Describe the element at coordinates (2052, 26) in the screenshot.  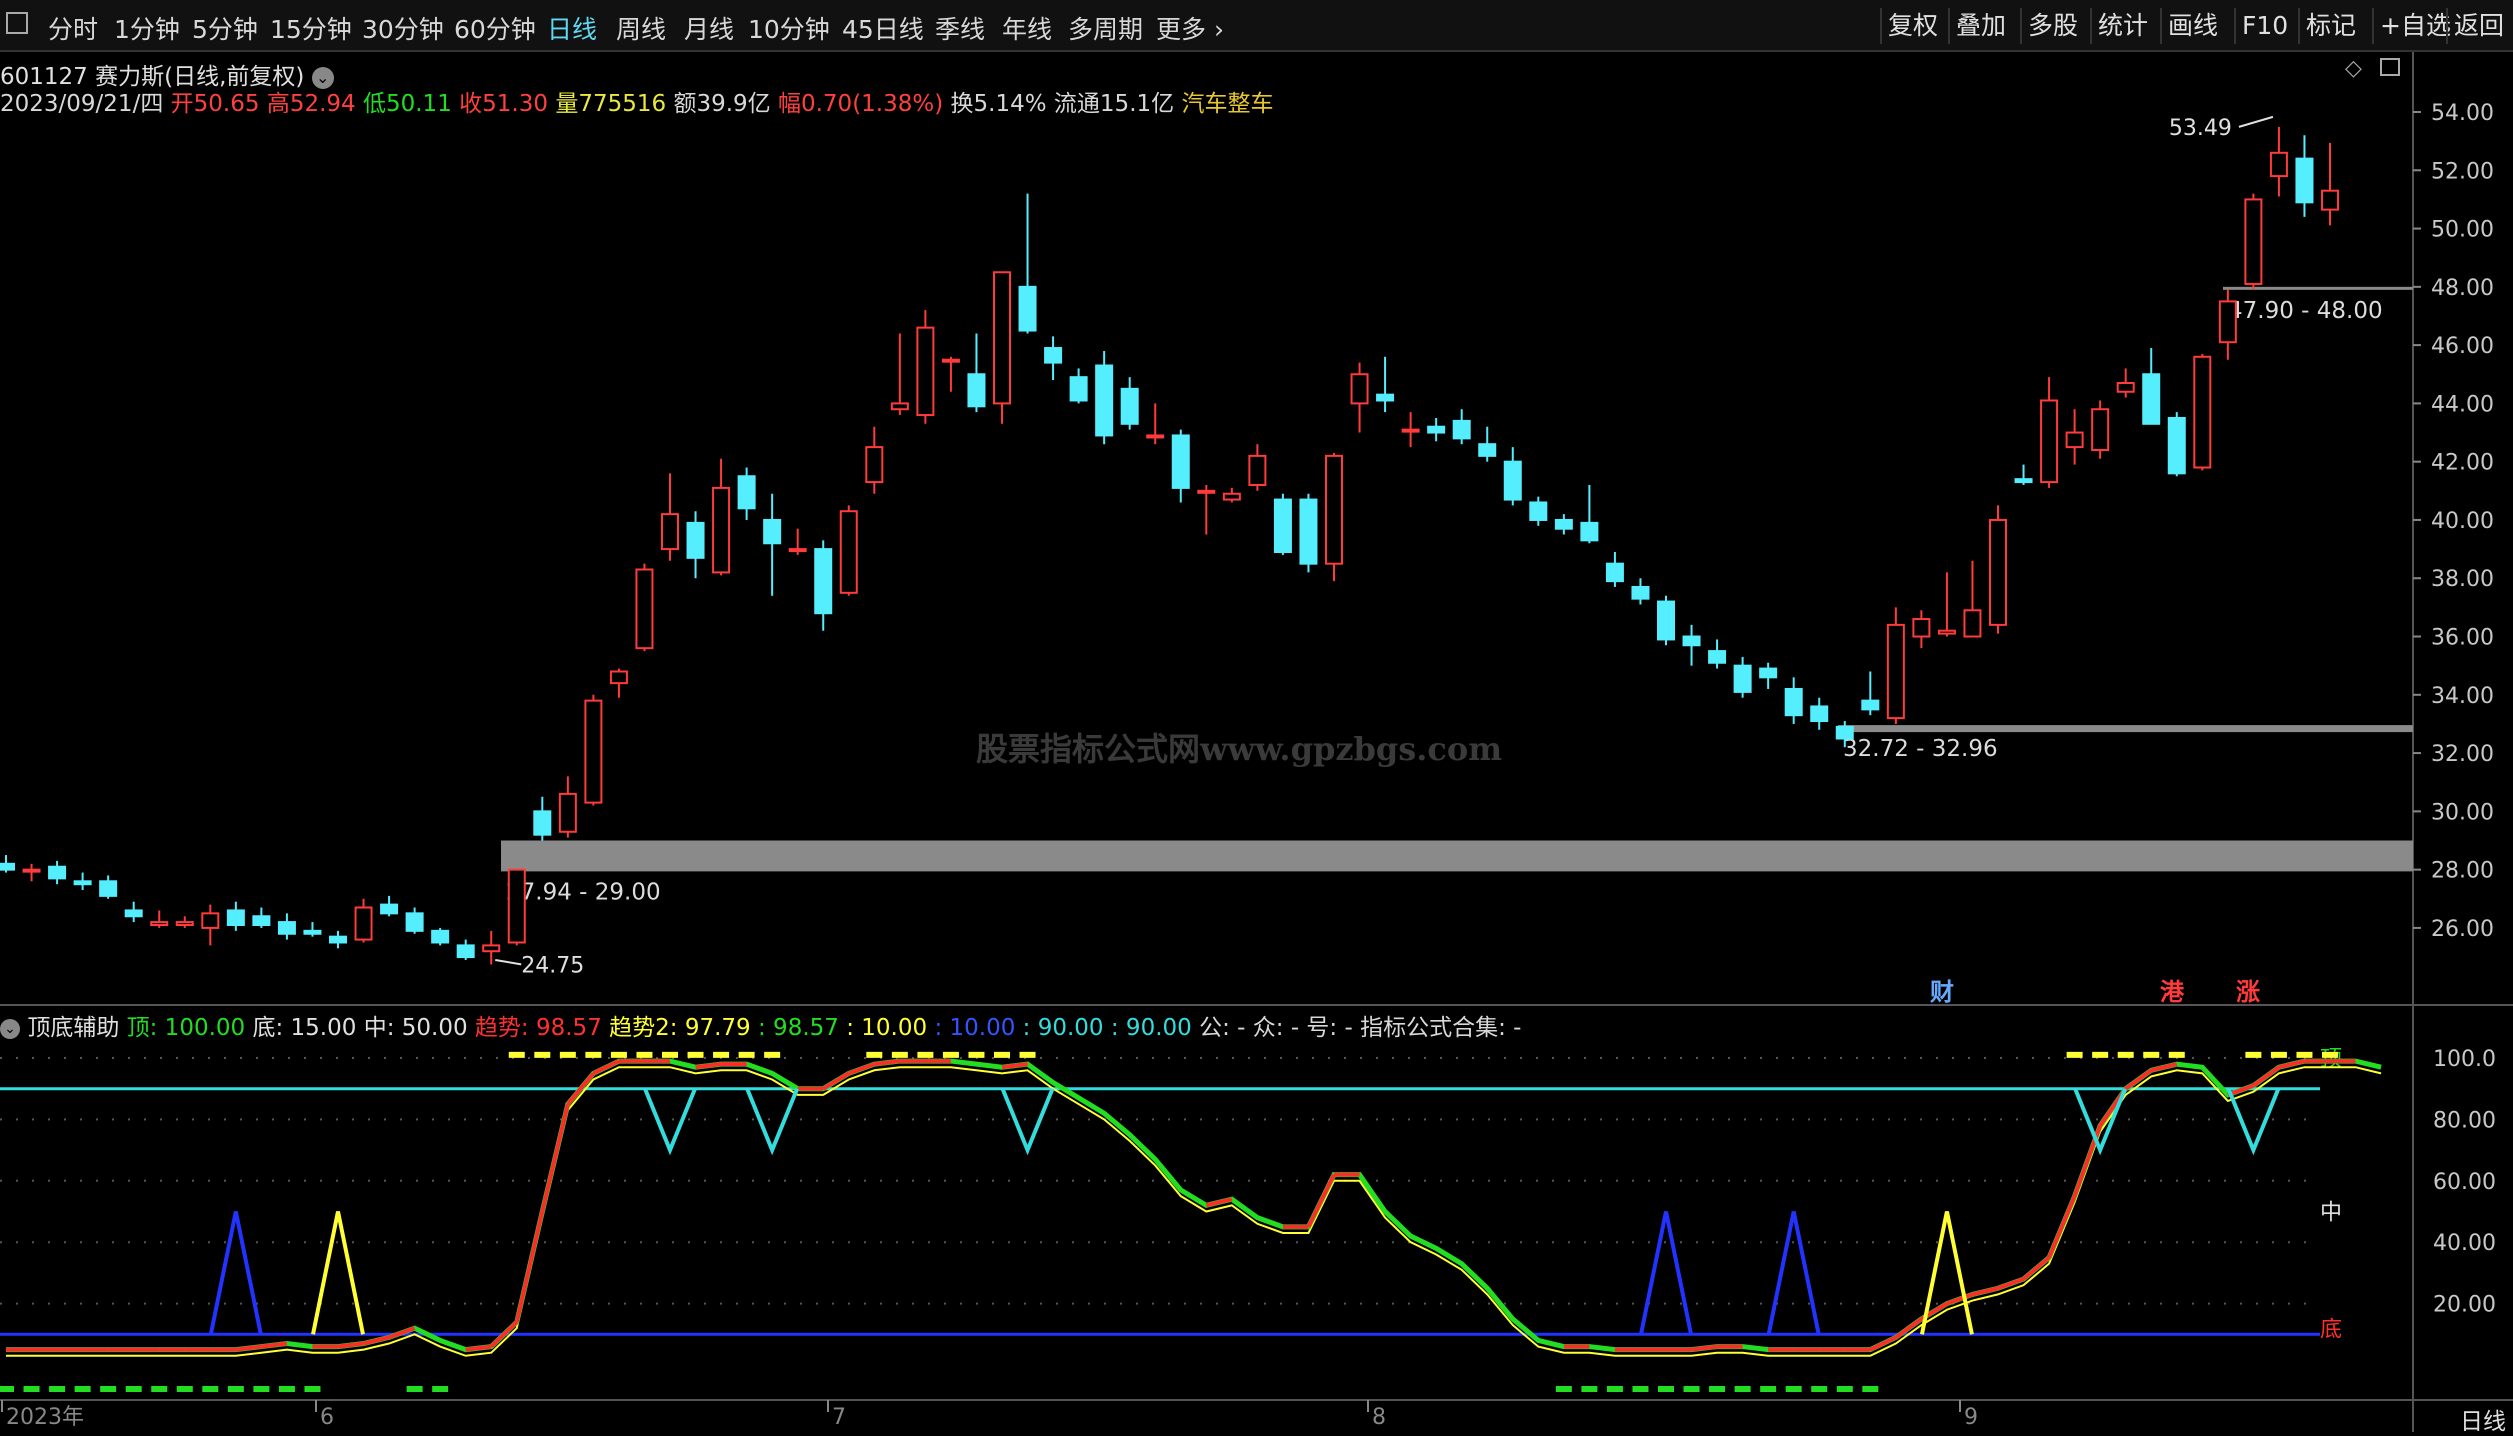
I see `toolbar-button-2: 多股` at that location.